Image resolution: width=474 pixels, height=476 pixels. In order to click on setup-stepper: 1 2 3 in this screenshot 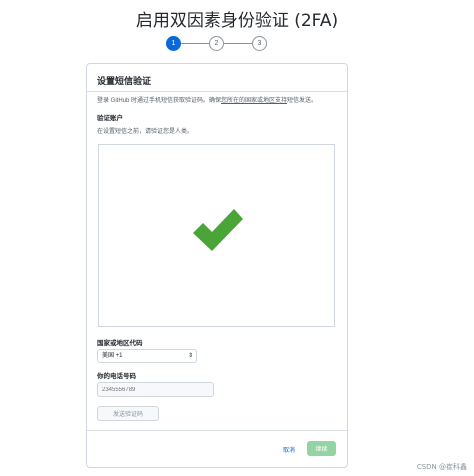, I will do `click(216, 44)`.